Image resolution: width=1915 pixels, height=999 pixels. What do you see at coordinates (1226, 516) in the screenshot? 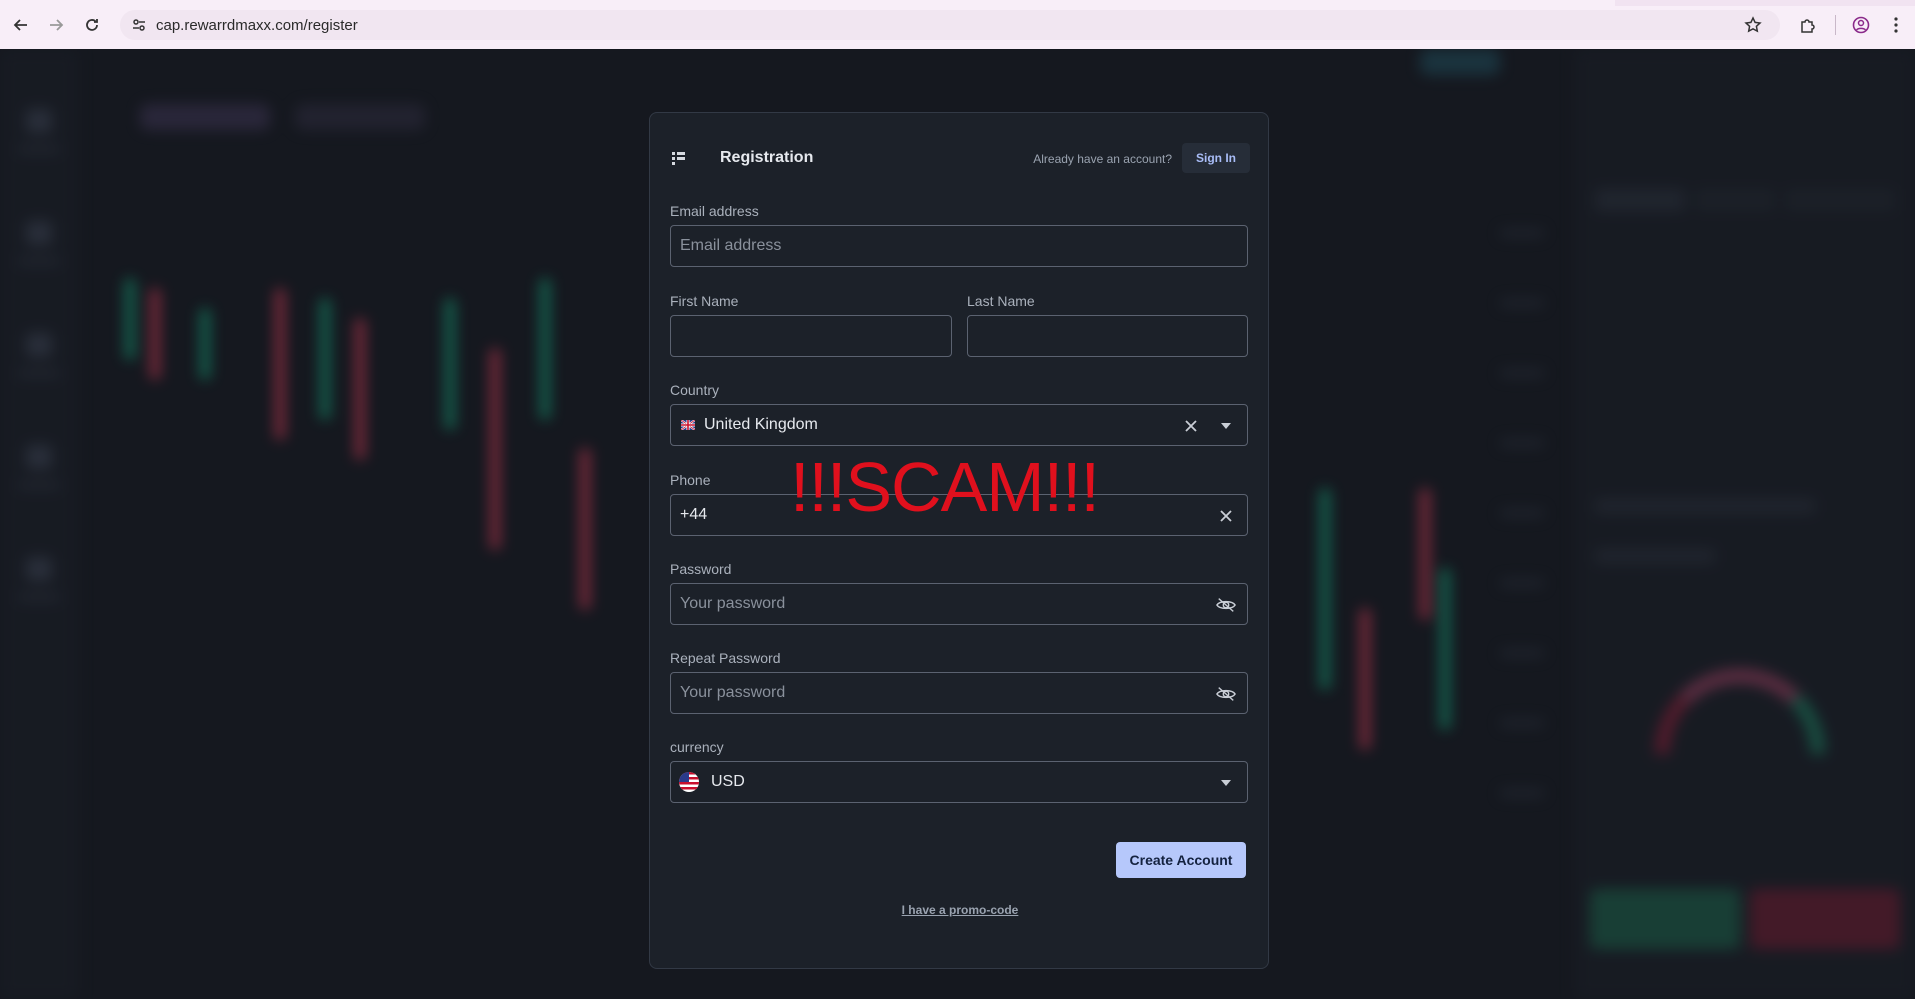
I see `clear-phone-icon` at bounding box center [1226, 516].